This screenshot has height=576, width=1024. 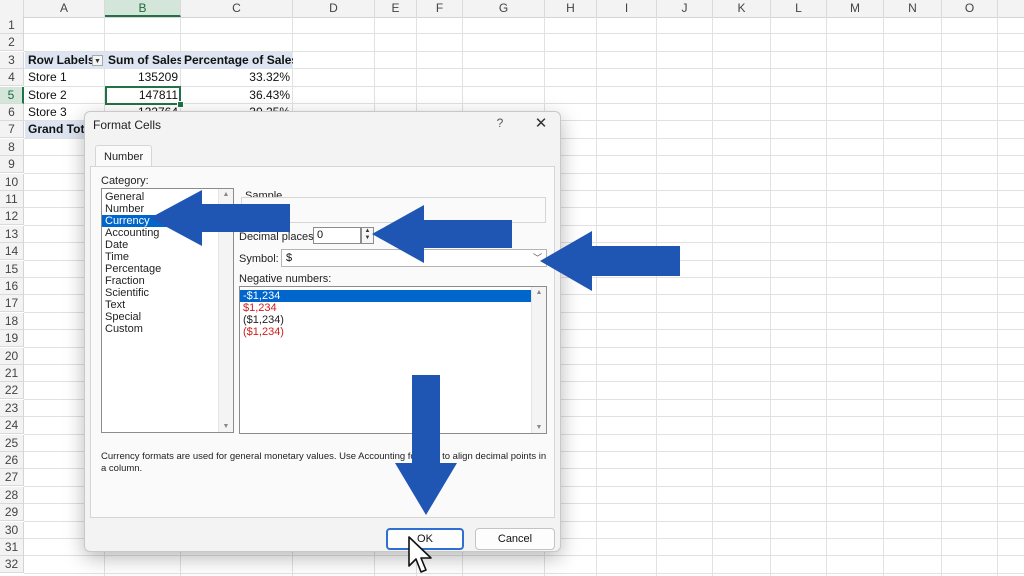 I want to click on row-header-31: 31, so click(x=12, y=547).